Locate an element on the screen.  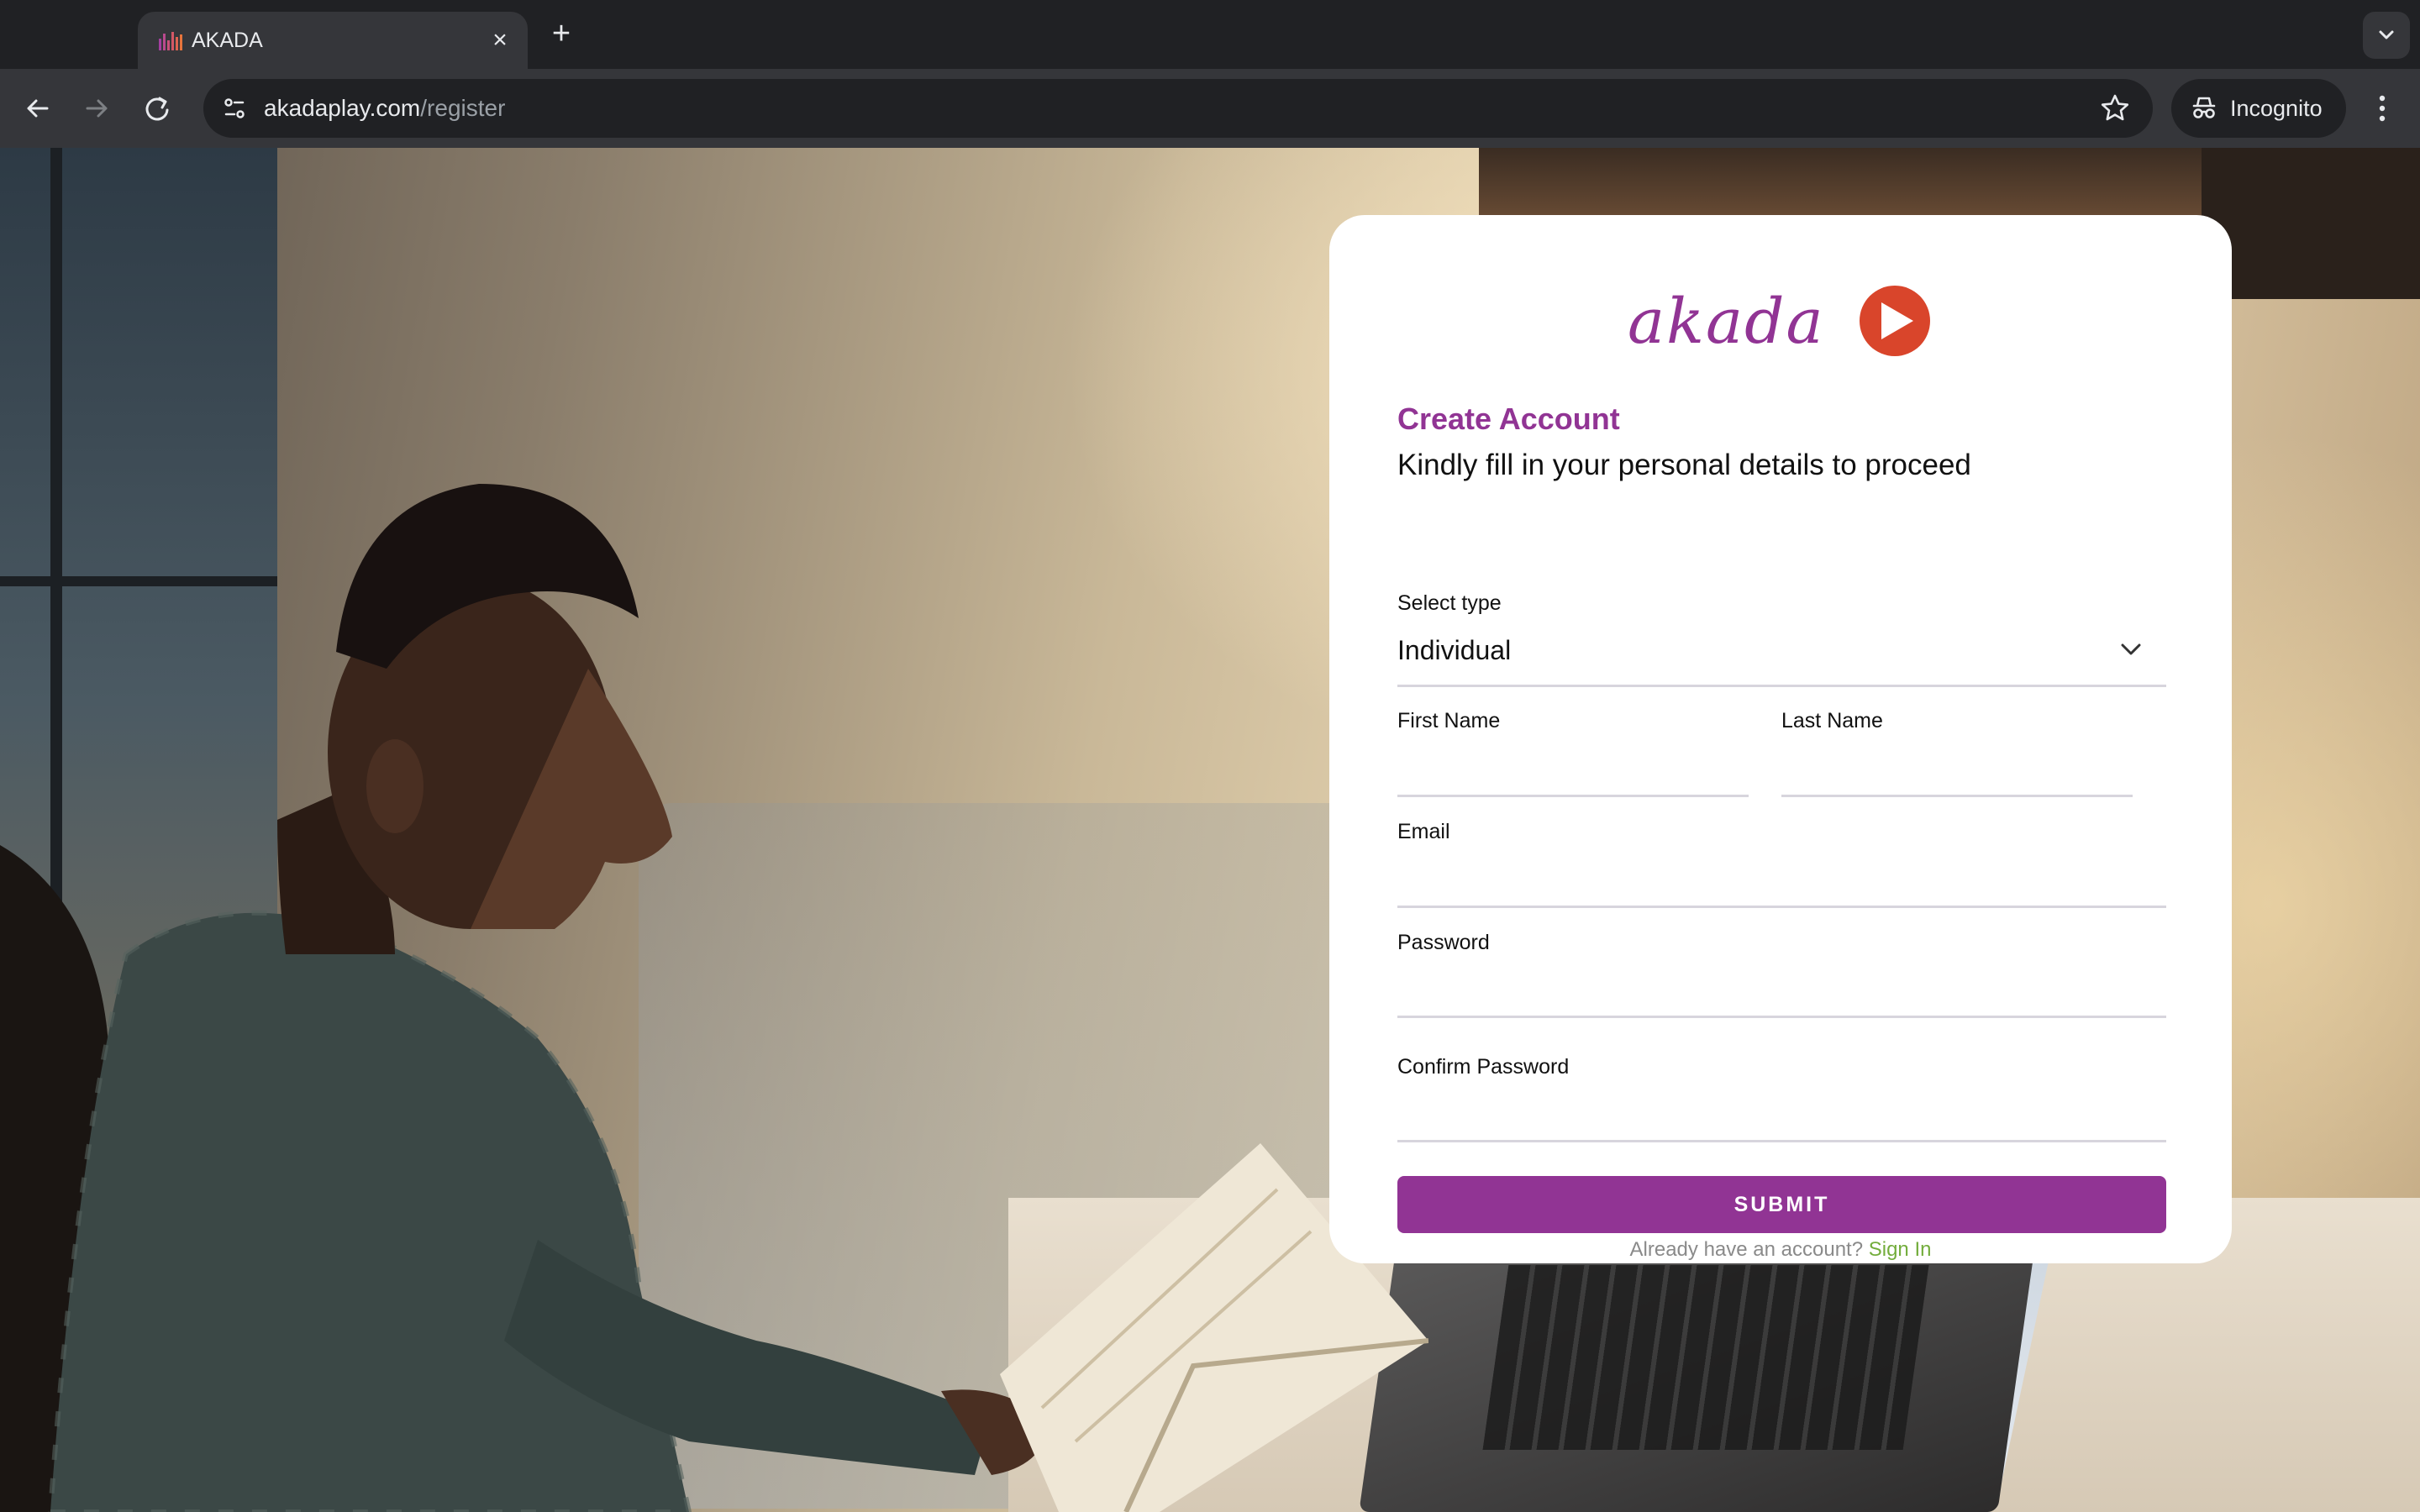
tab-strip: AKADA × + is located at coordinates (1210, 34).